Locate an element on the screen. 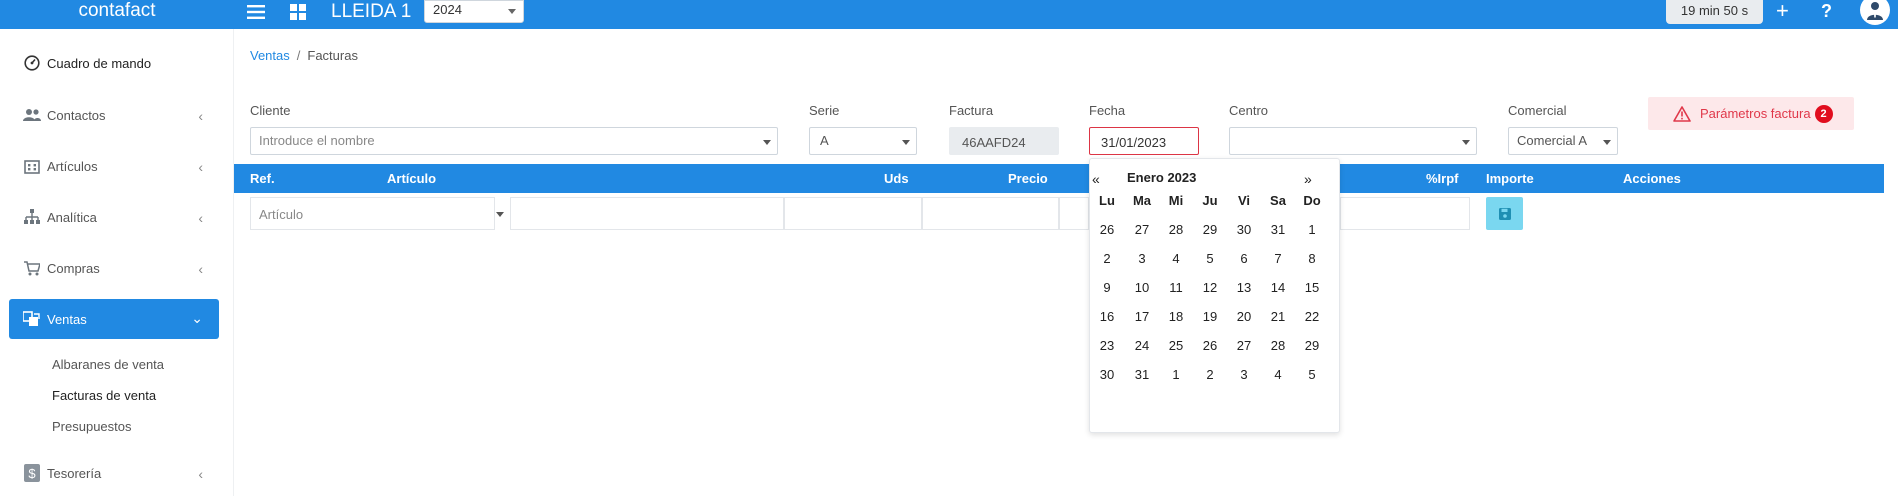 This screenshot has height=496, width=1898. help-button: ? is located at coordinates (1826, 11).